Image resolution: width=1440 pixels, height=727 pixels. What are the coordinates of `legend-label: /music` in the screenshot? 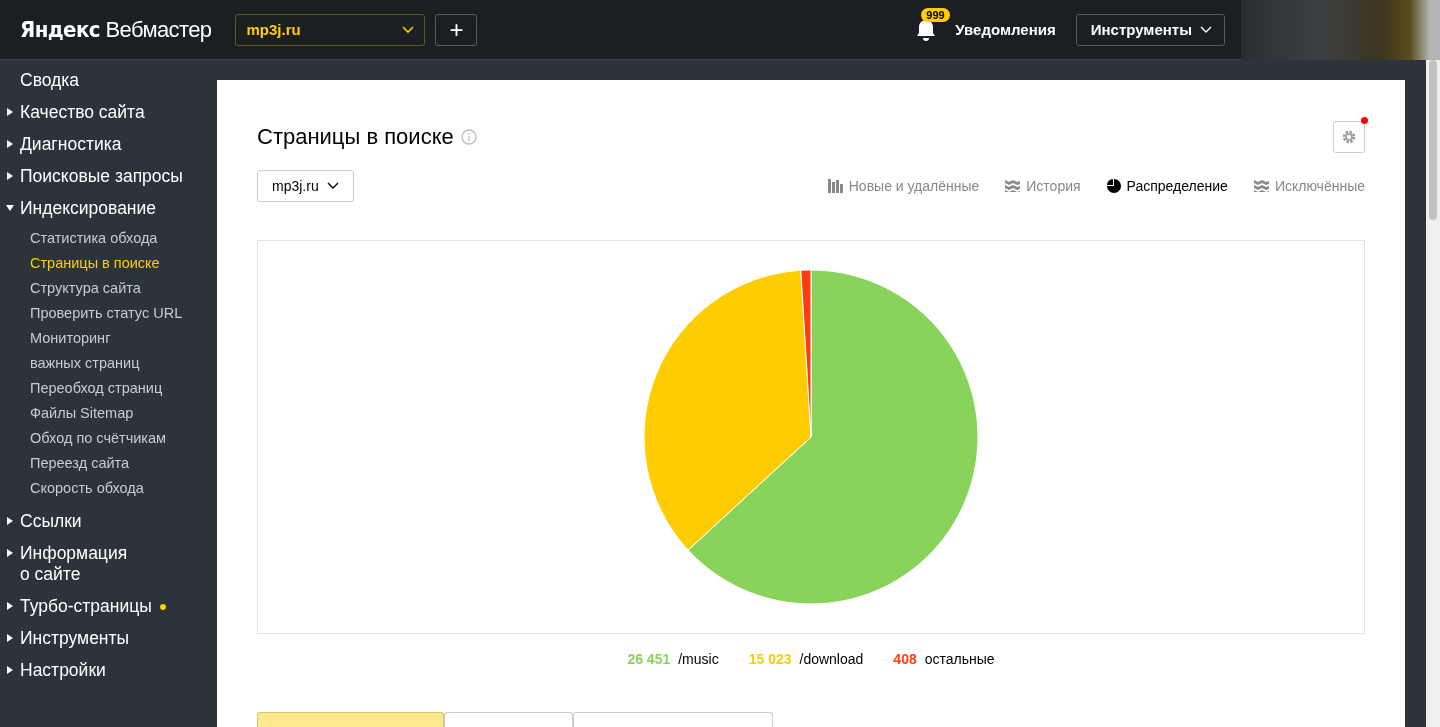 It's located at (698, 659).